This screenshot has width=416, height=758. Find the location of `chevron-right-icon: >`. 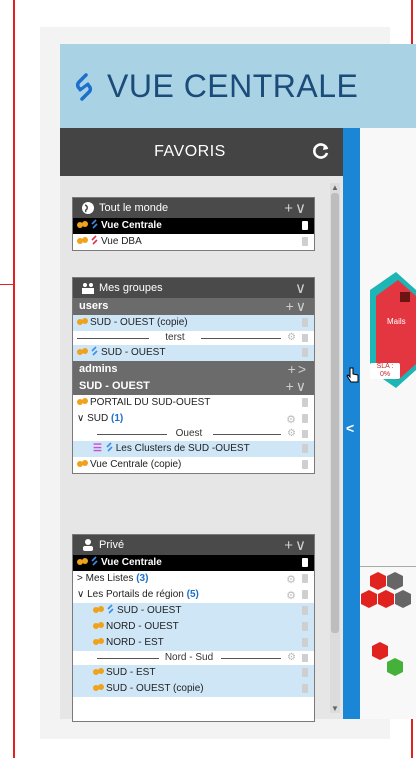

chevron-right-icon: > is located at coordinates (80, 578).